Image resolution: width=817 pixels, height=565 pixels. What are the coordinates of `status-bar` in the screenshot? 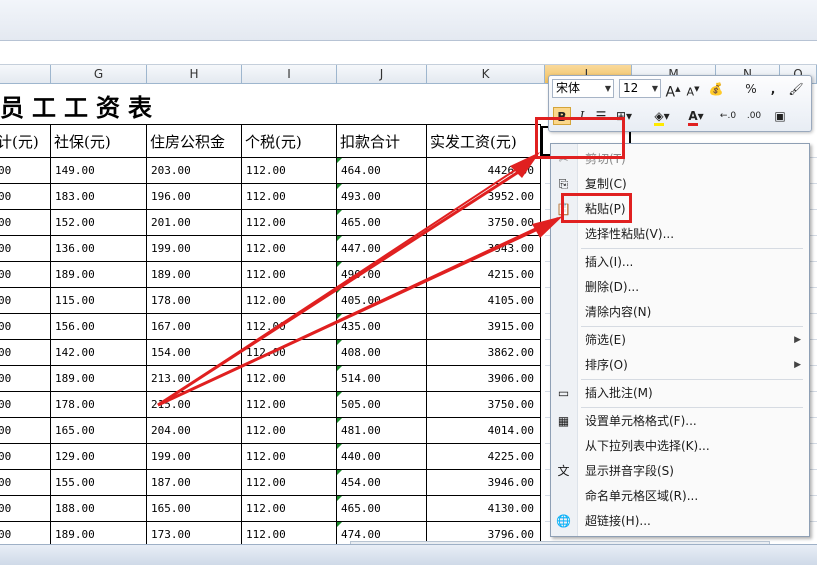 It's located at (408, 554).